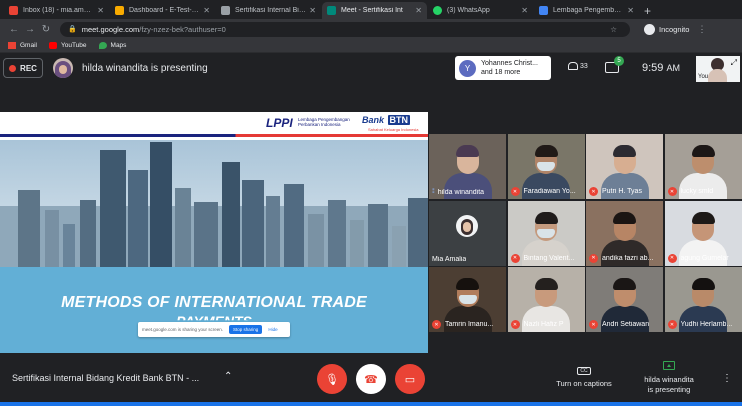 This screenshot has width=742, height=406. Describe the element at coordinates (647, 10) in the screenshot. I see `new-tab-button: +` at that location.